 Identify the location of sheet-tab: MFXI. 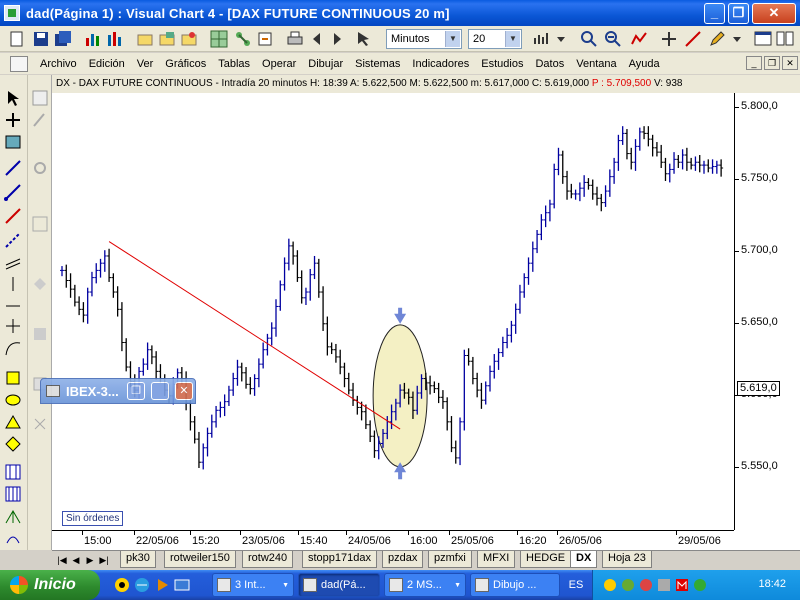
(496, 559).